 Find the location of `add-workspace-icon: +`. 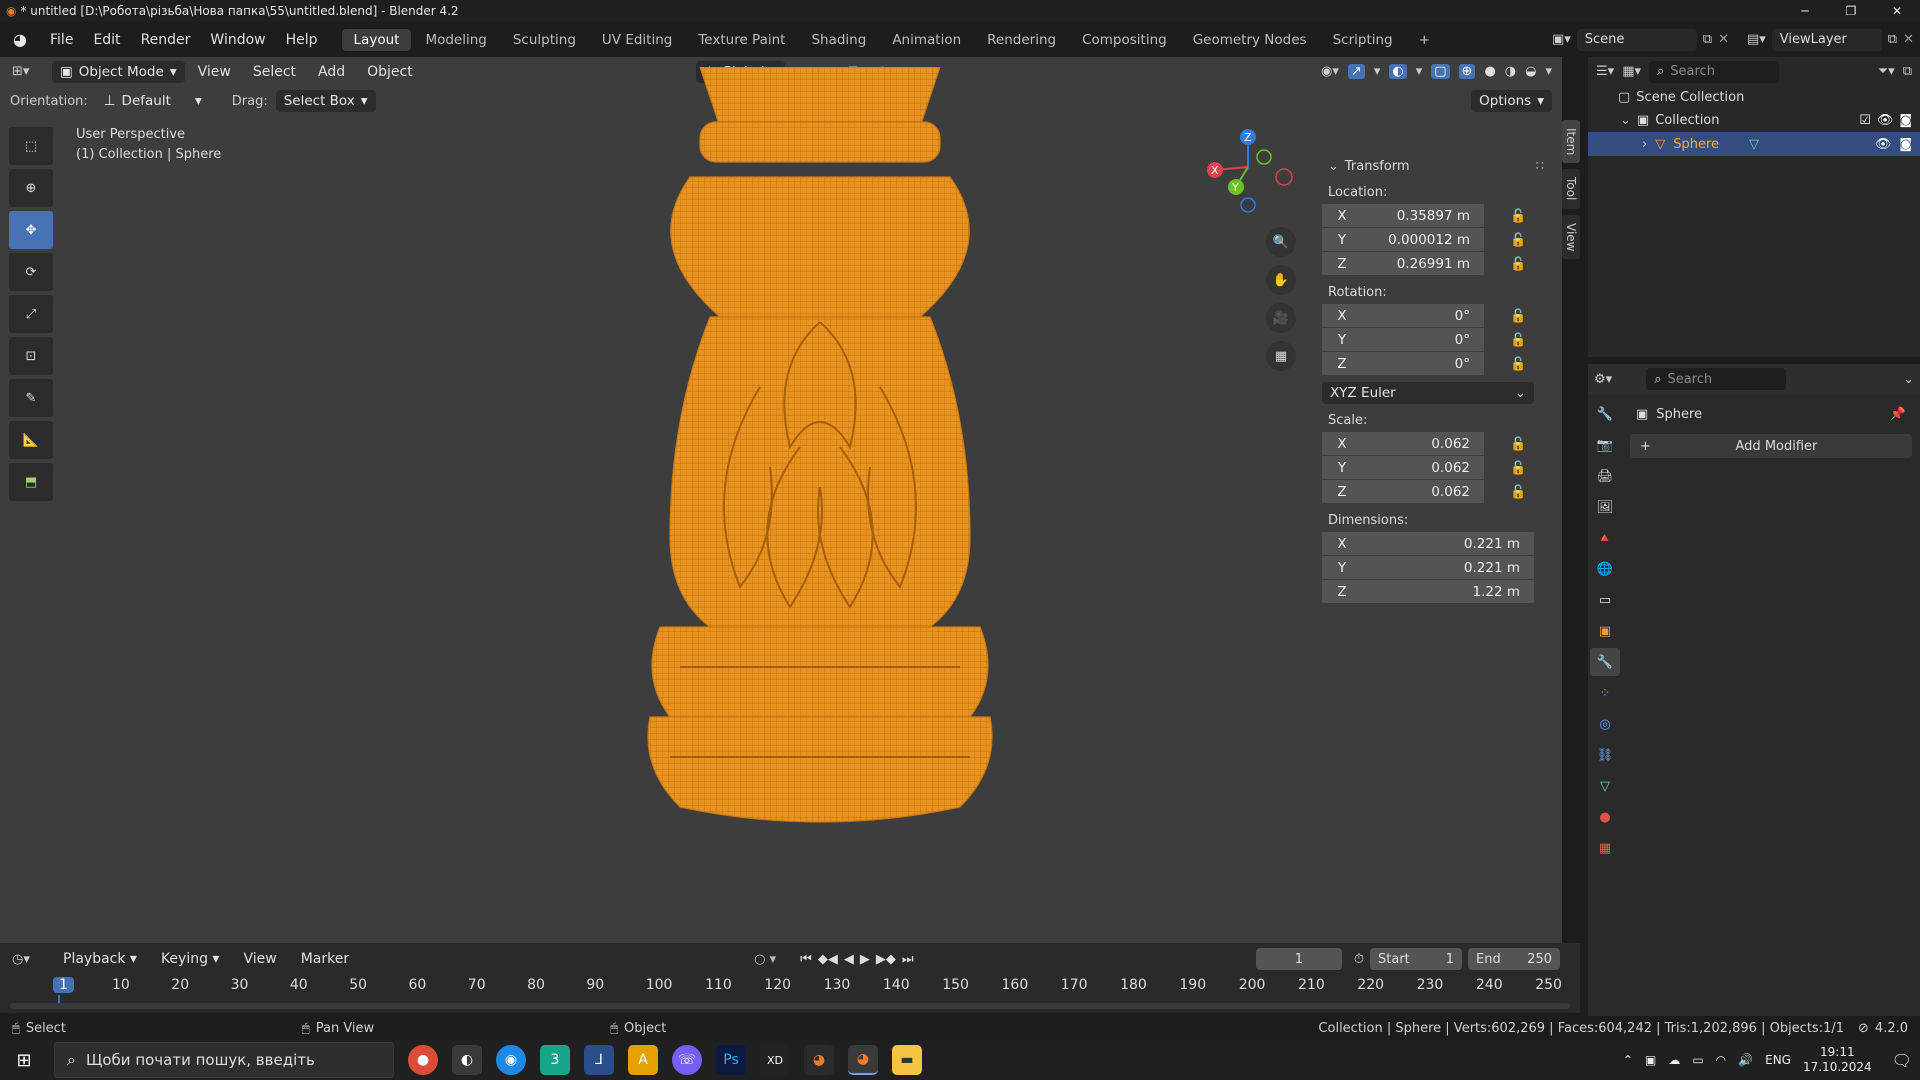

add-workspace-icon: + is located at coordinates (1424, 40).